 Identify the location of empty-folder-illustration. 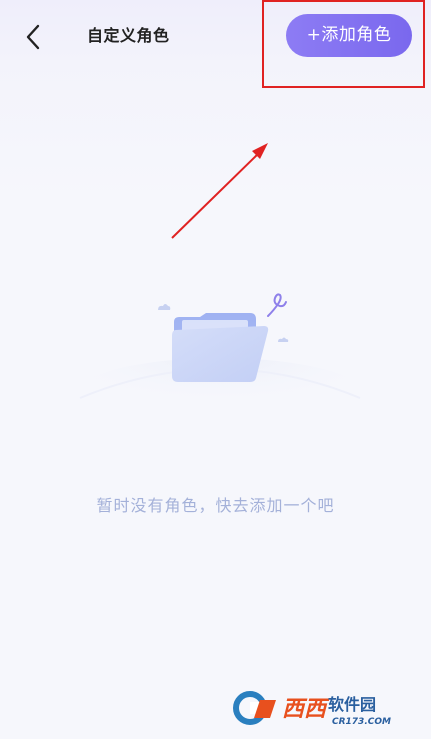
(220, 361).